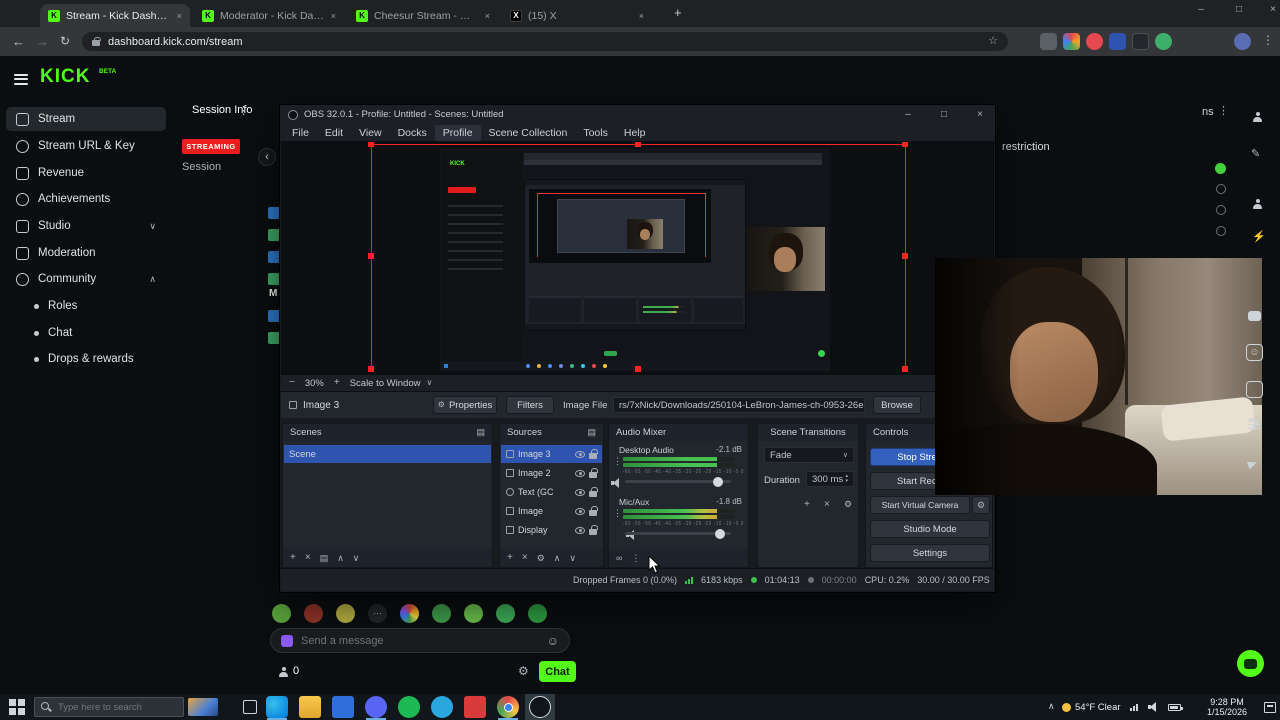 The height and width of the screenshot is (720, 1280). I want to click on spin-down-icon: ▾, so click(846, 481).